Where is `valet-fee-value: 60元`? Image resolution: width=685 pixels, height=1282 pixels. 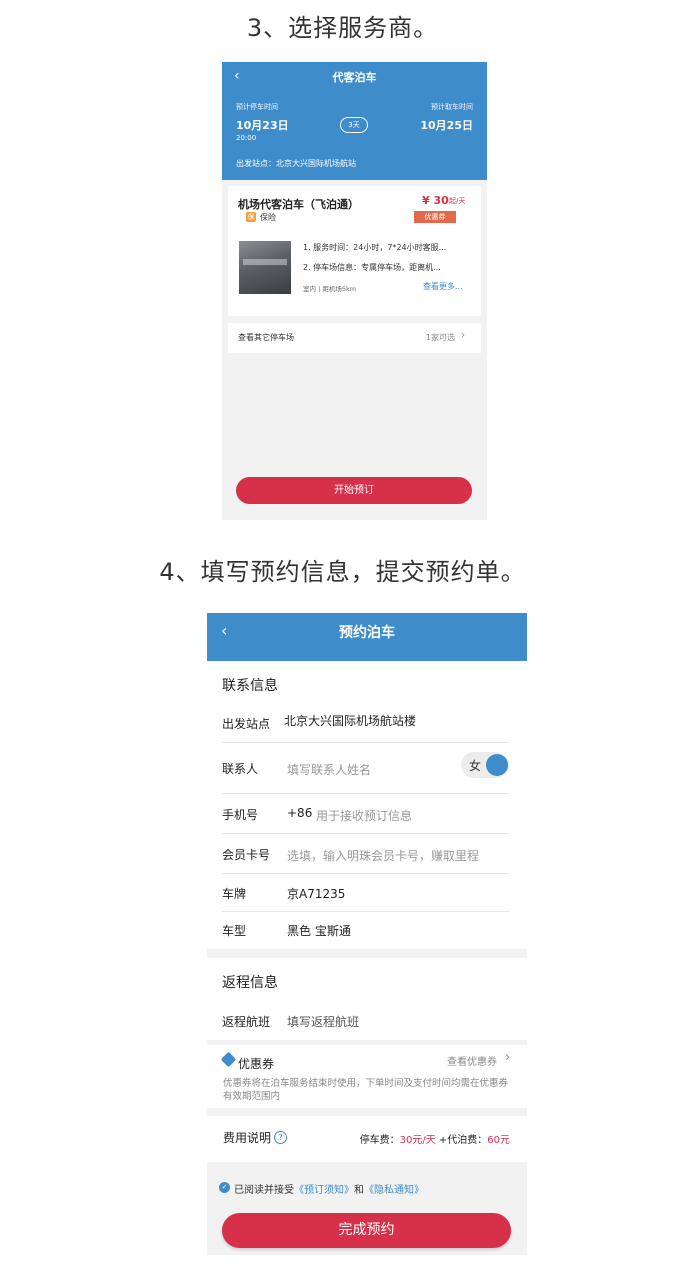 valet-fee-value: 60元 is located at coordinates (498, 1140).